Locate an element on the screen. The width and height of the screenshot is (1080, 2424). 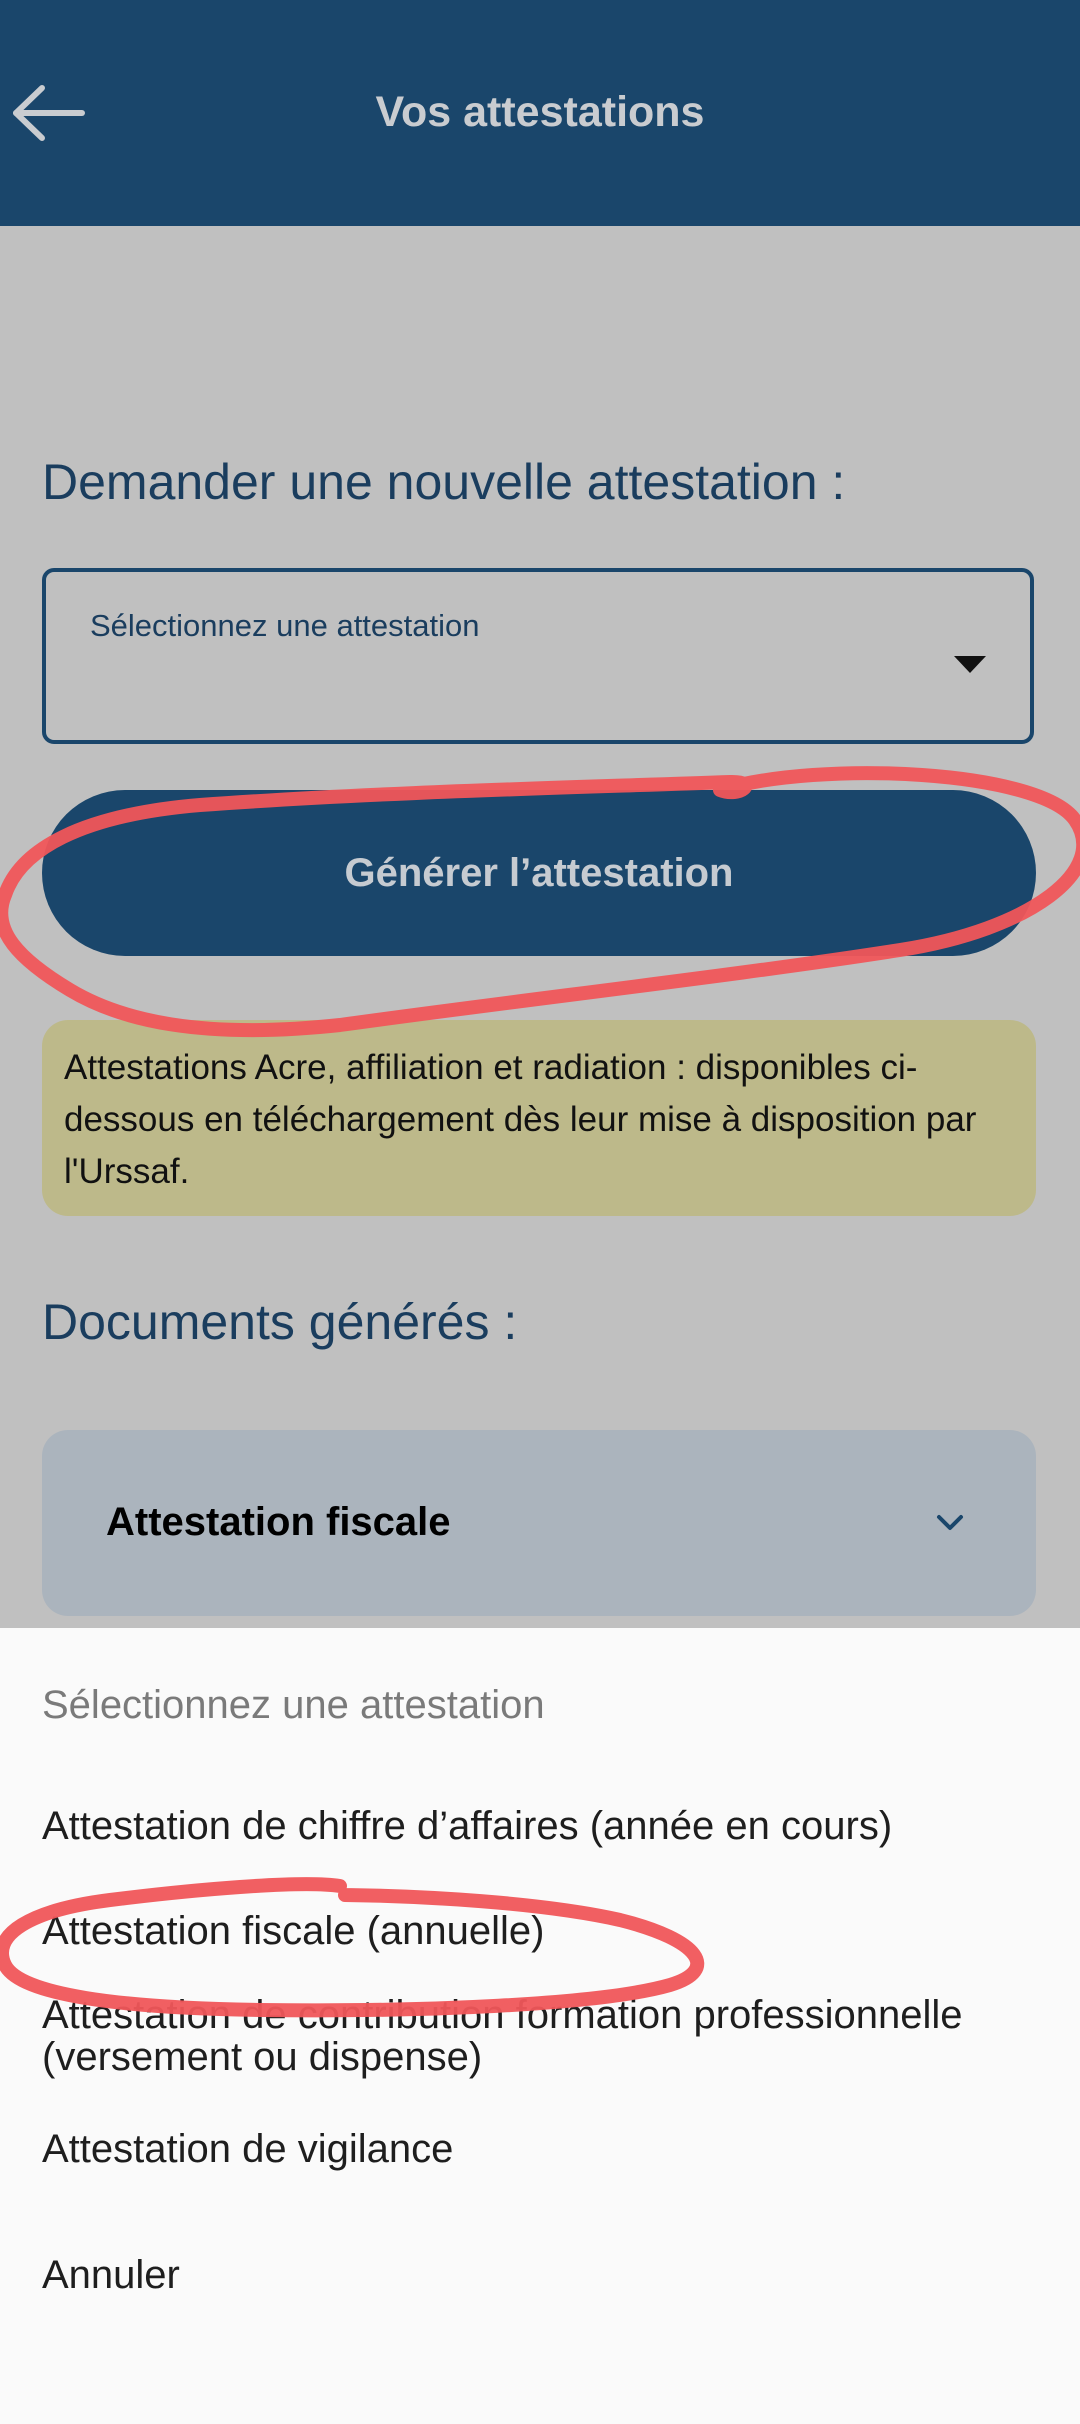
attestation-select: Sélectionnez une attestation is located at coordinates (538, 656).